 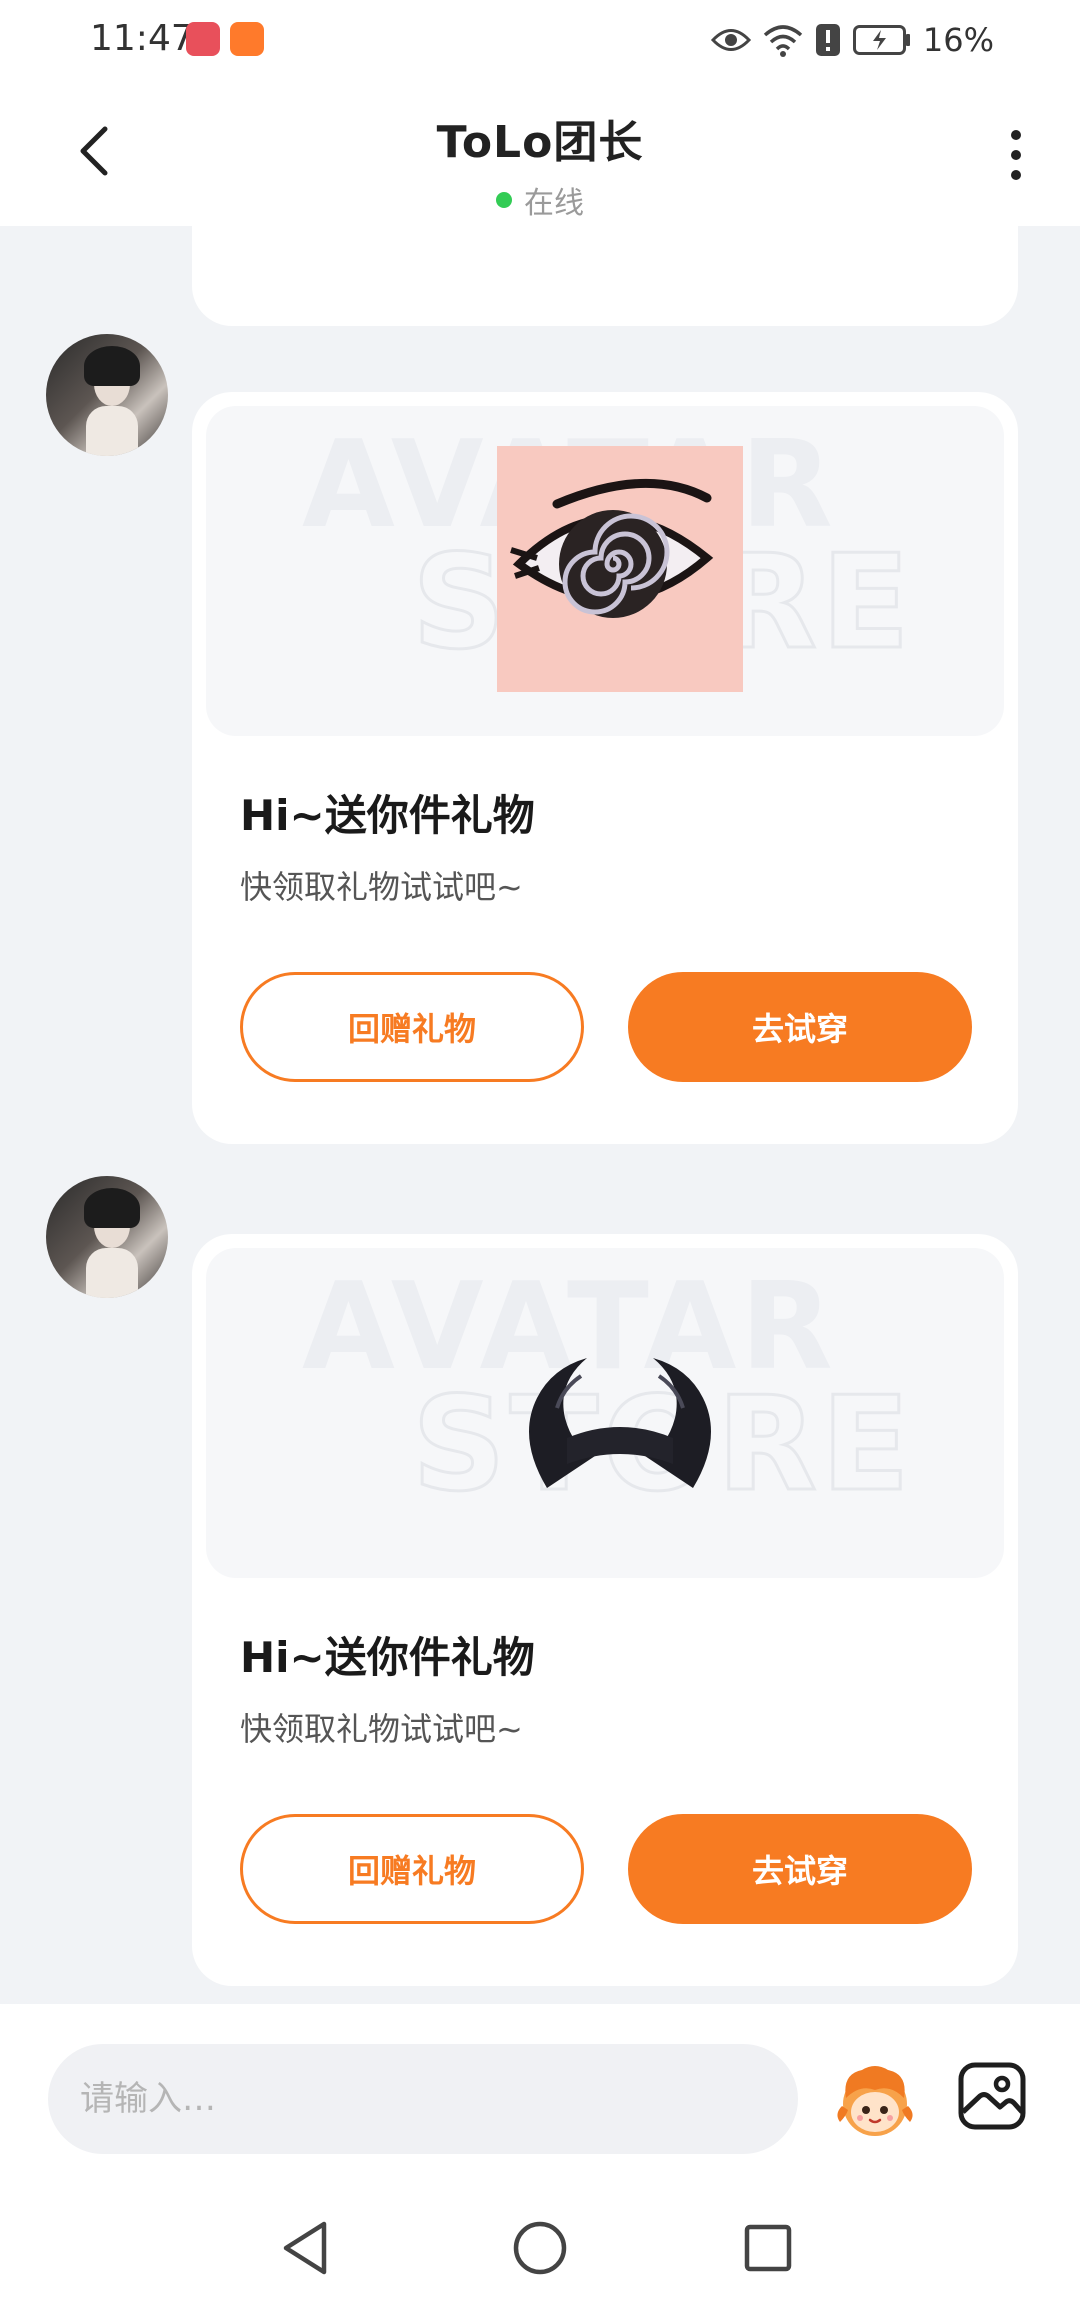 I want to click on home-circle-icon, so click(x=540, y=2248).